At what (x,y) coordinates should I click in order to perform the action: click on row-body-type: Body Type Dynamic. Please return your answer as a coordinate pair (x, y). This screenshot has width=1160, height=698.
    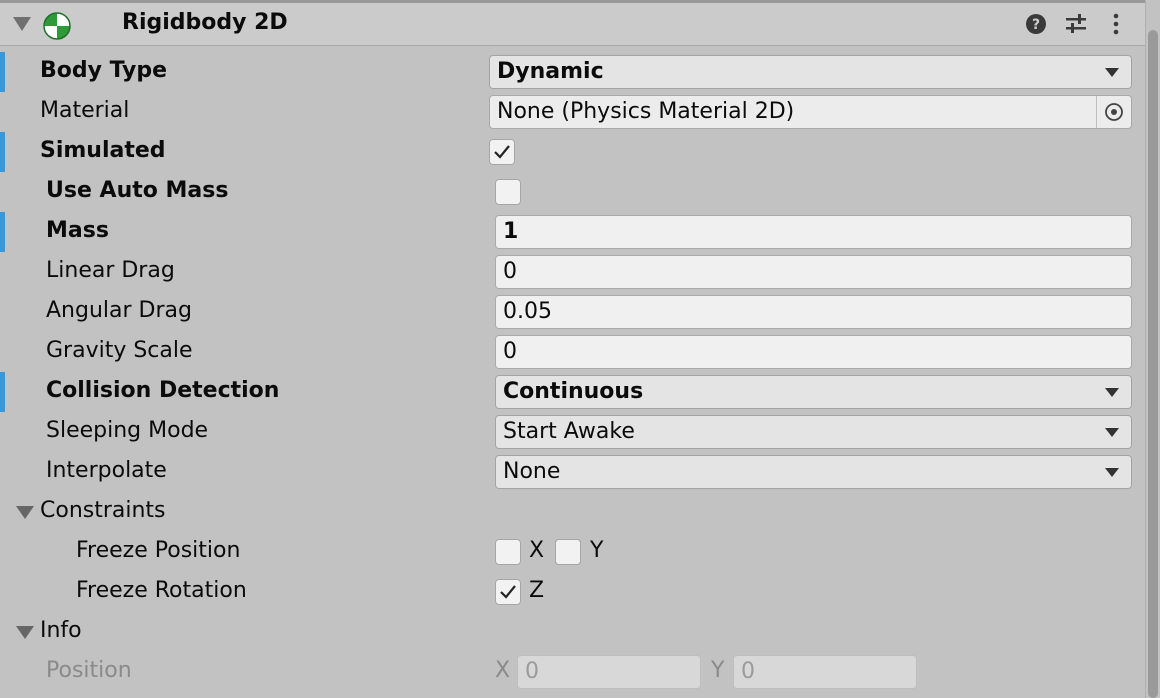
    Looking at the image, I should click on (573, 72).